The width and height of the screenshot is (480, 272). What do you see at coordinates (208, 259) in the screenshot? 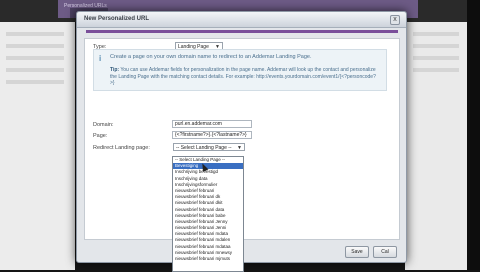
I see `dropdown-option: nieuwsbrief februari mjmuts` at bounding box center [208, 259].